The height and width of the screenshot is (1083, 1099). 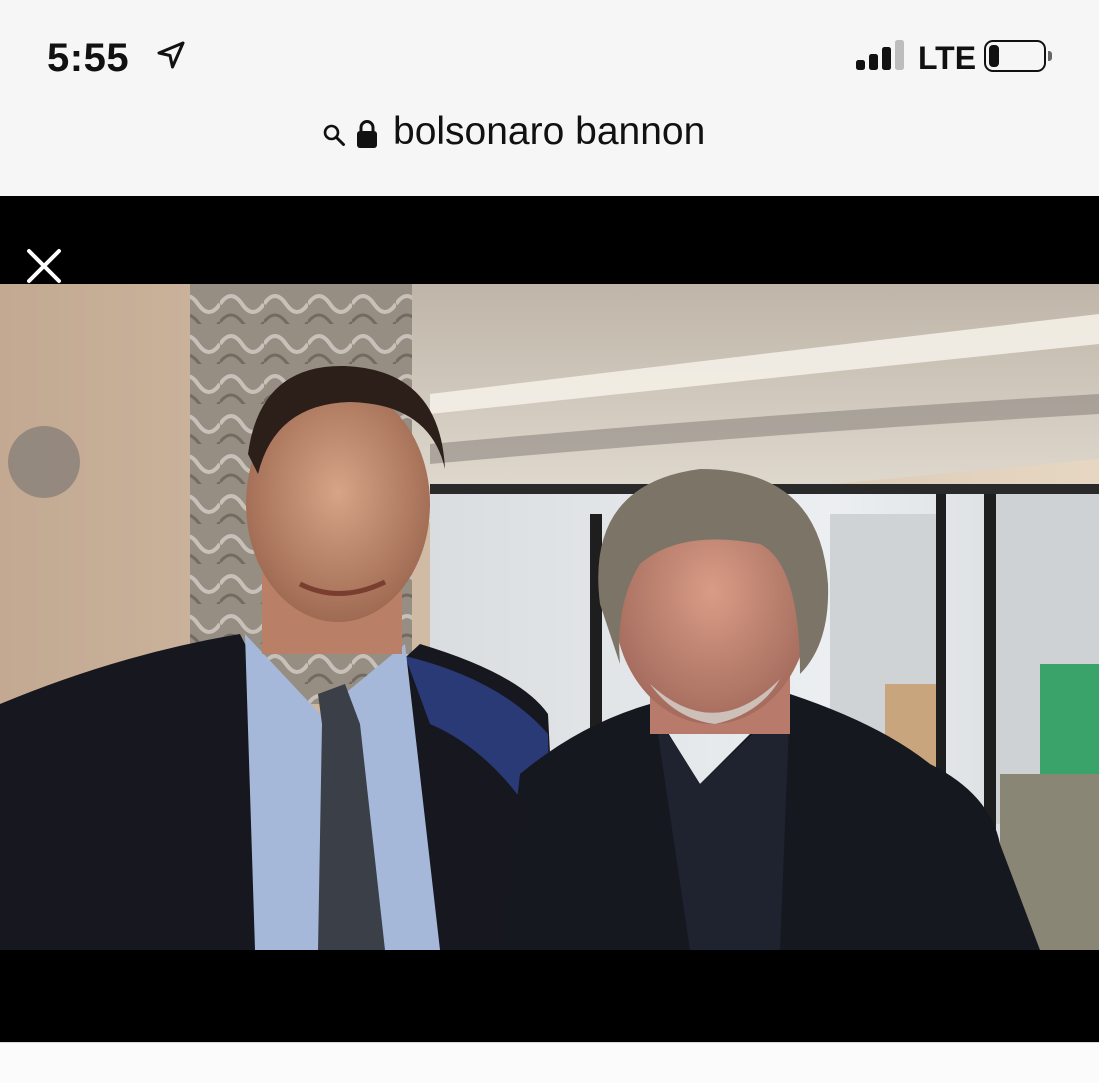 What do you see at coordinates (1018, 56) in the screenshot?
I see `battery-icon` at bounding box center [1018, 56].